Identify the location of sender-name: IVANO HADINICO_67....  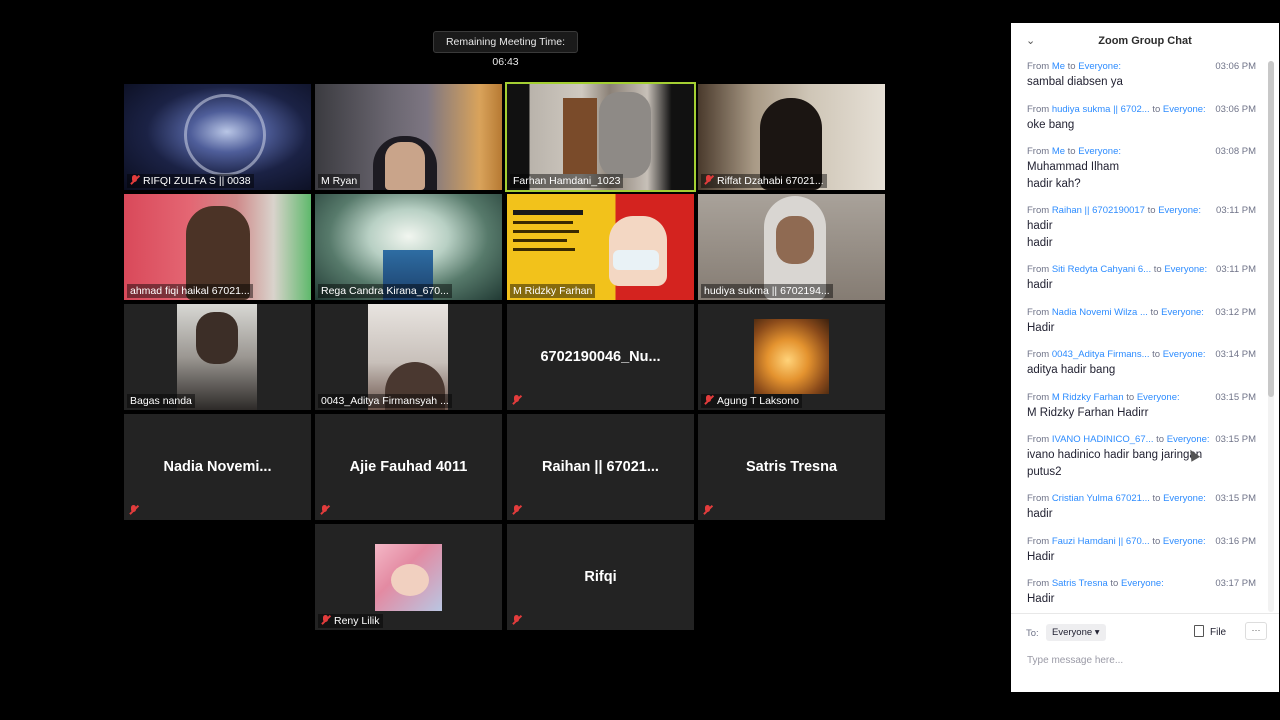
(1103, 439).